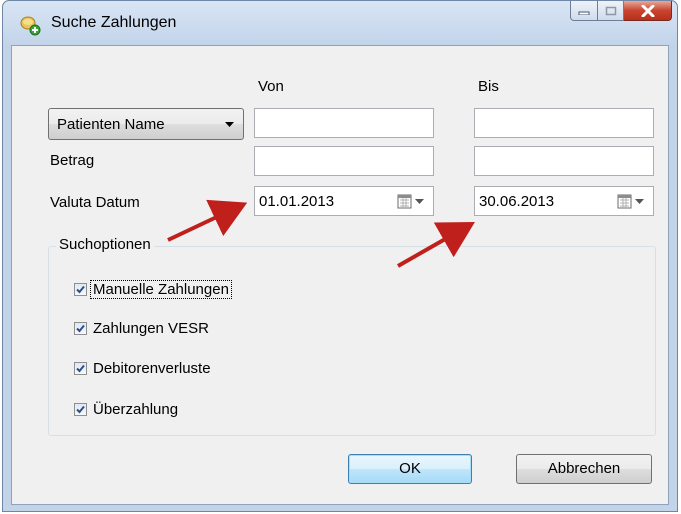  I want to click on amount-label: Betrag, so click(72, 160).